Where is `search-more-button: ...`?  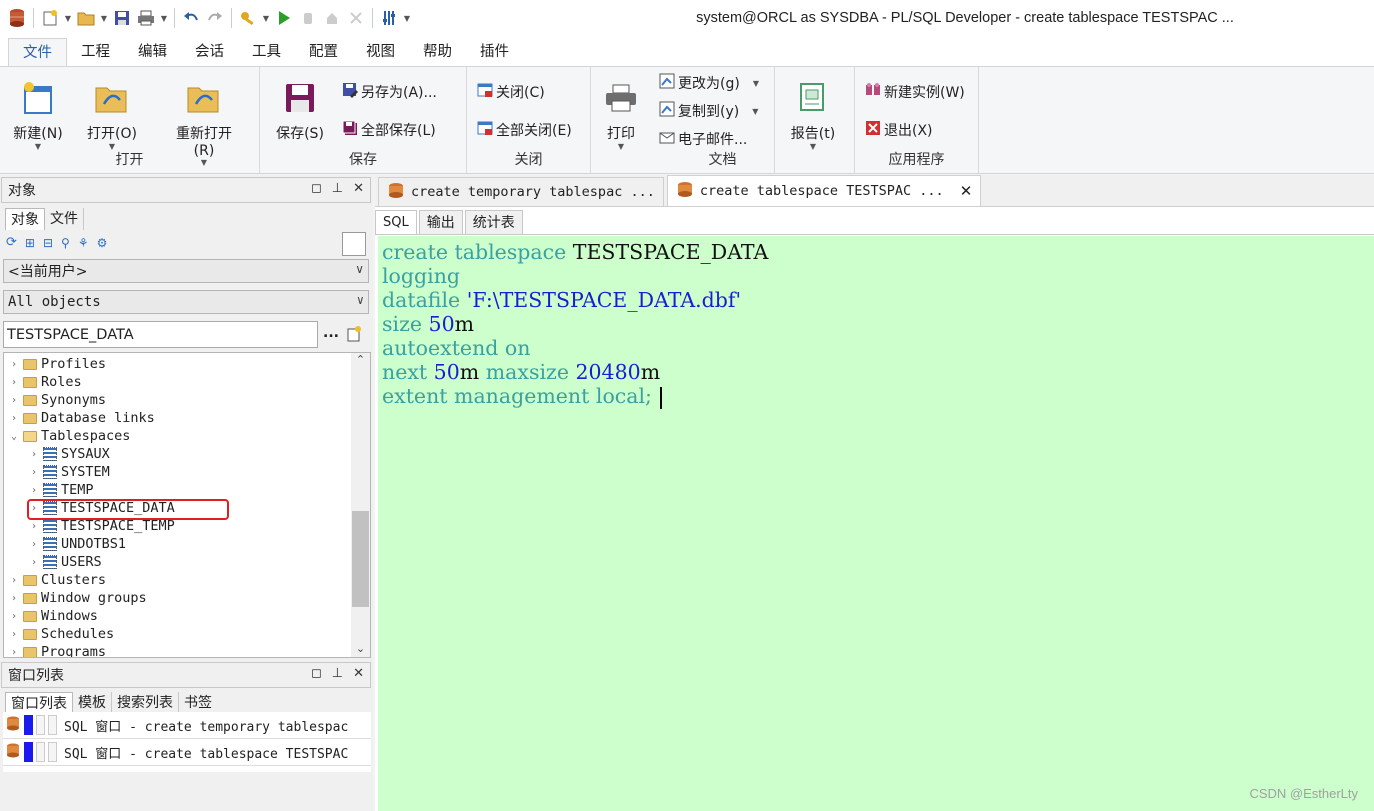
search-more-button: ... is located at coordinates (331, 333).